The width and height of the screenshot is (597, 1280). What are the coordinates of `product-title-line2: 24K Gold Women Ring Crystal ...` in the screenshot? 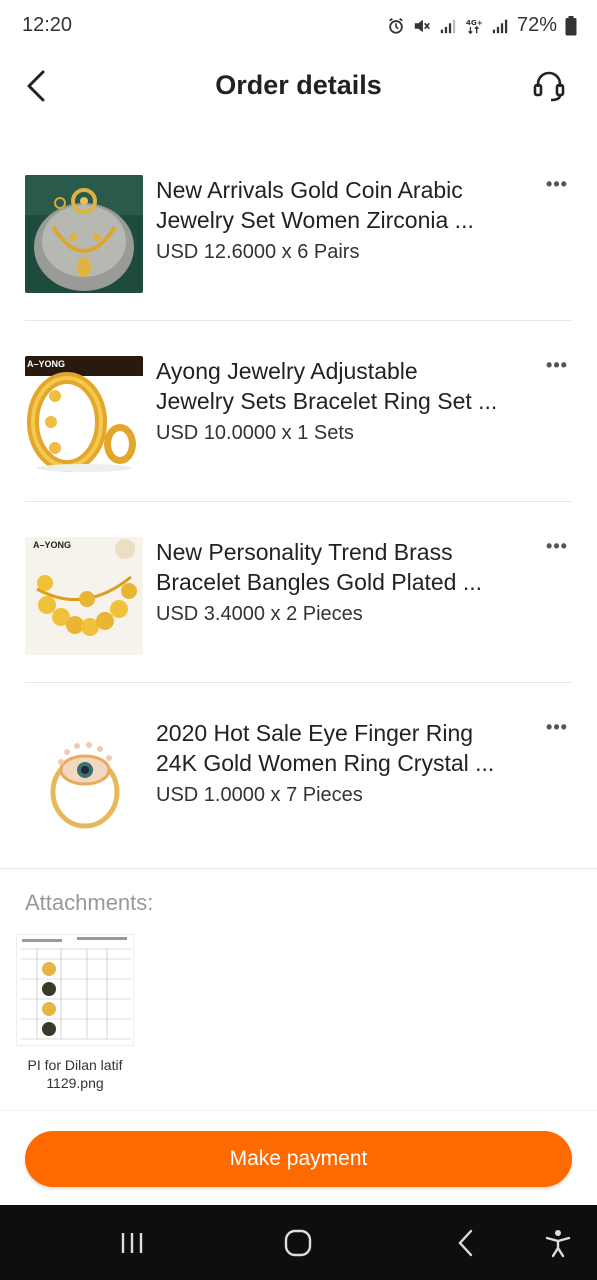 It's located at (325, 763).